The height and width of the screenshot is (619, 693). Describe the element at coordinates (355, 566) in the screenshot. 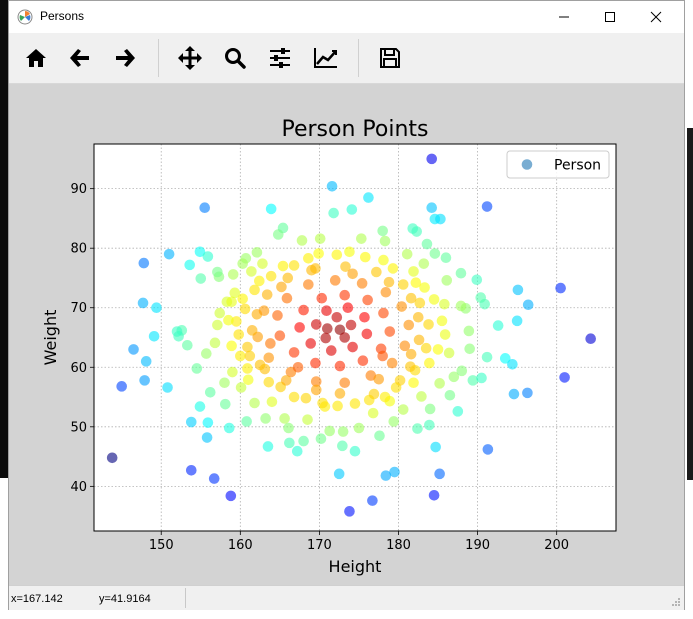

I see `x-axis-label: Height` at that location.